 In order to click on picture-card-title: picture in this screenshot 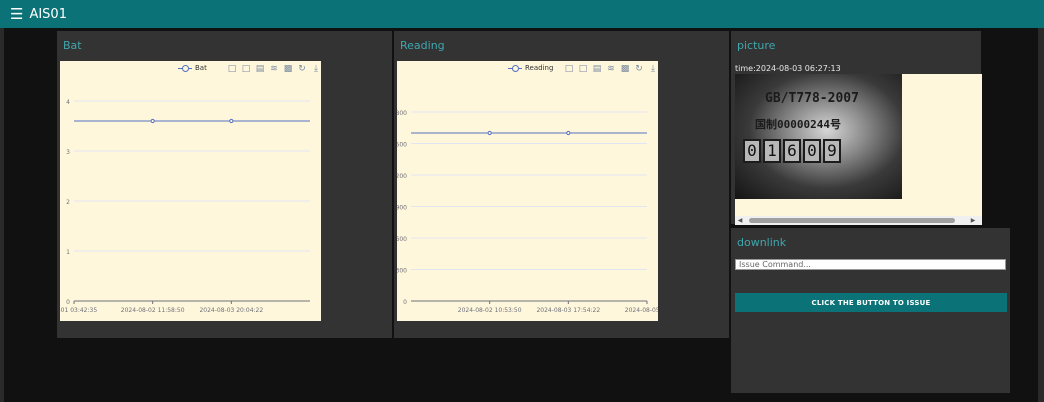, I will do `click(756, 45)`.